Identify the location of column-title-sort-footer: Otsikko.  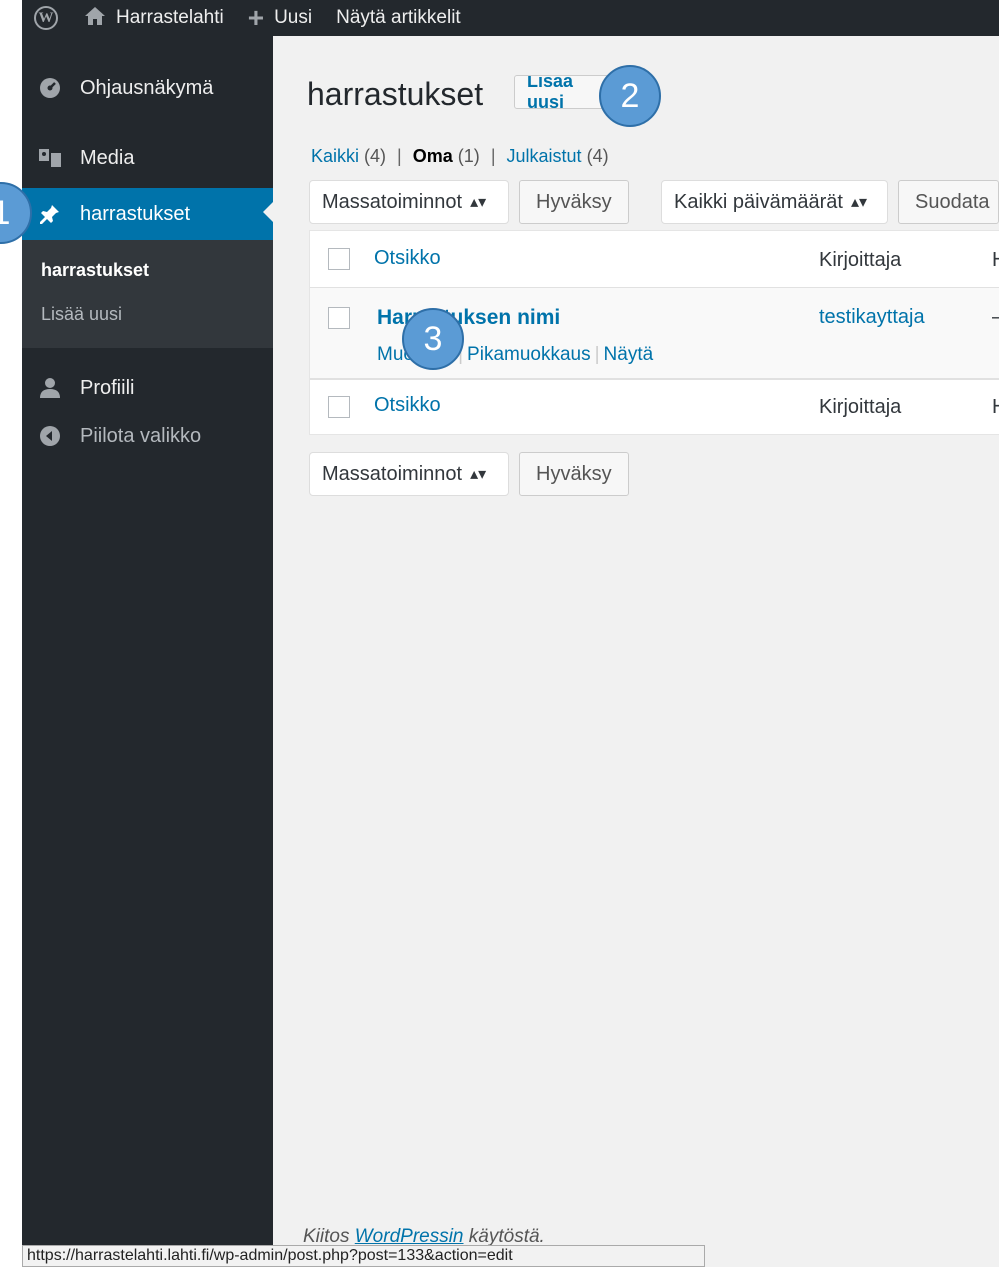
(407, 405).